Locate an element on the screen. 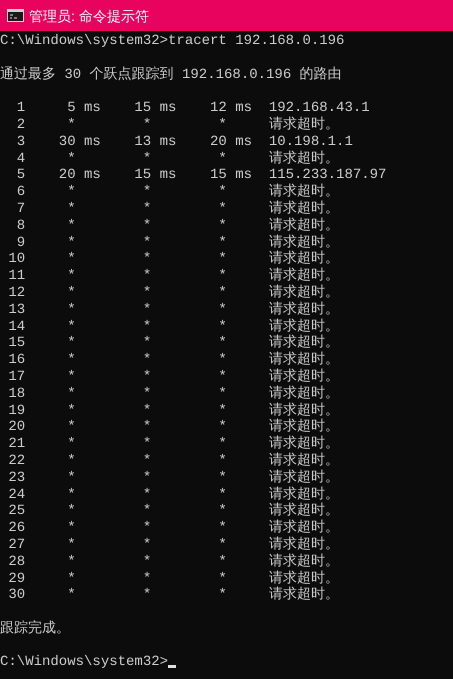 This screenshot has width=453, height=679. round-trip-time: 5 ms is located at coordinates (84, 108).